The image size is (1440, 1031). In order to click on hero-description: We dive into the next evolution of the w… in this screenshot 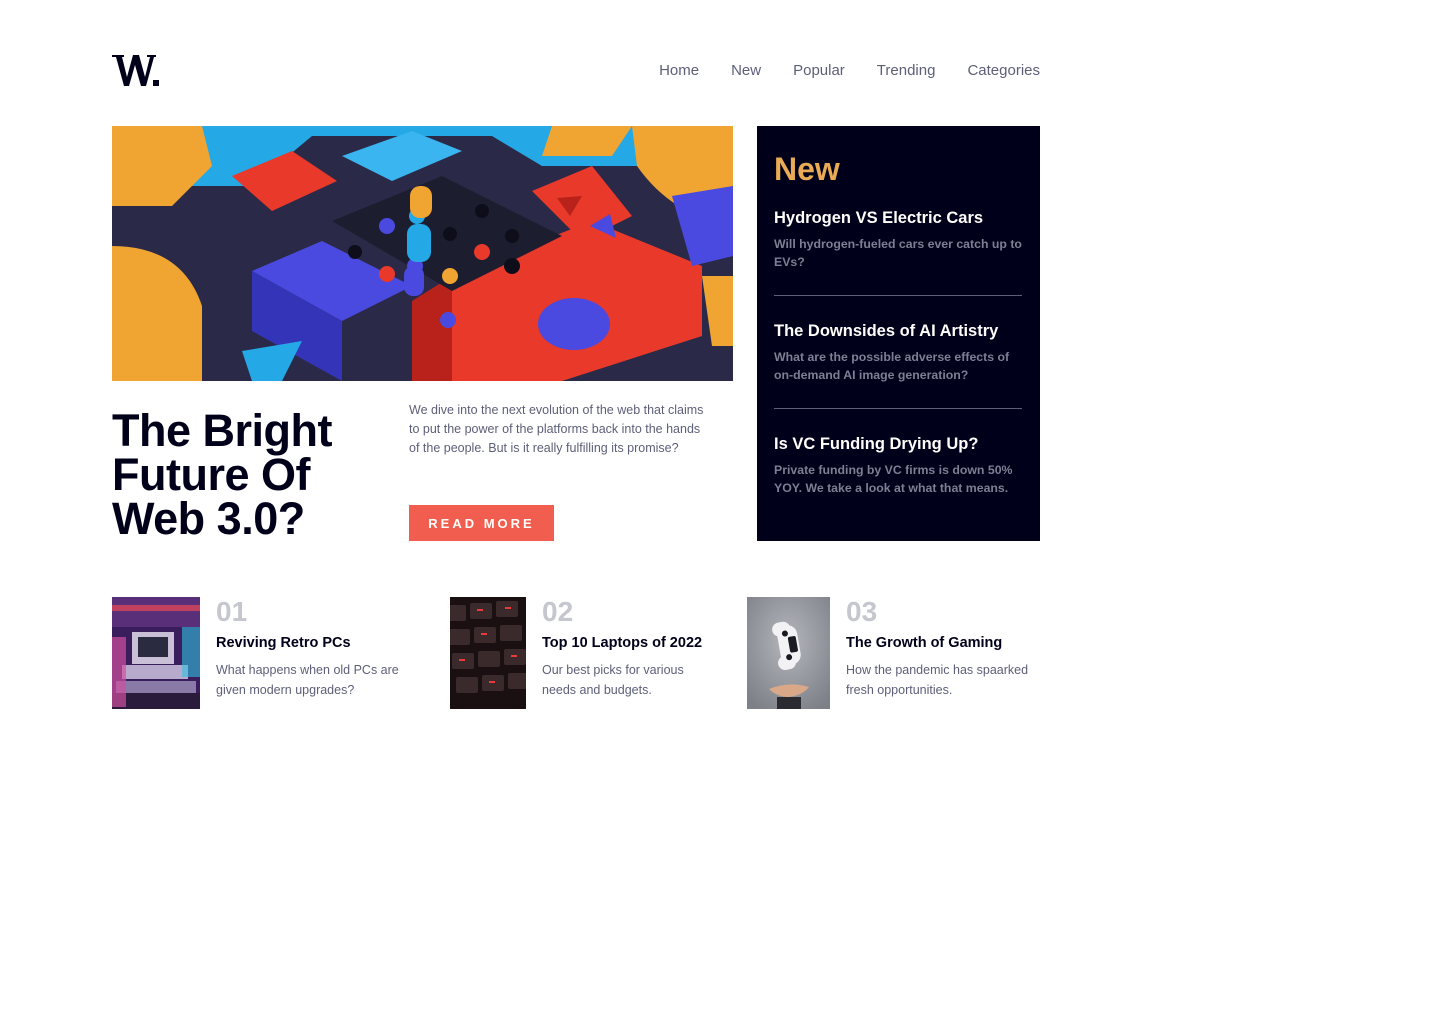, I will do `click(556, 429)`.